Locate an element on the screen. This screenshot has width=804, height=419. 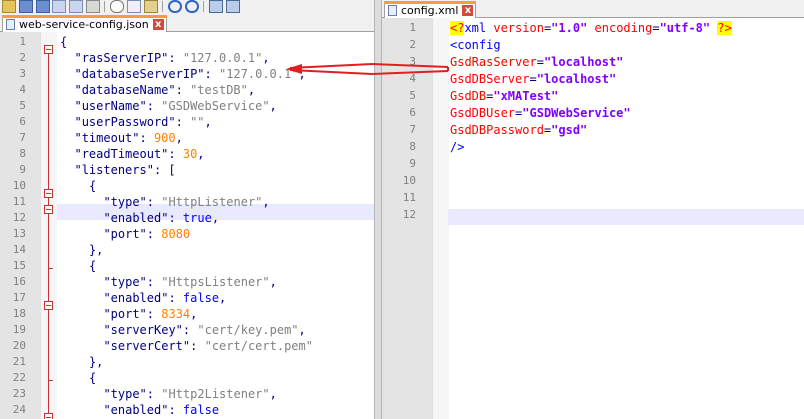
tab-web-service-config-json: web-service-config.json x is located at coordinates (84, 23).